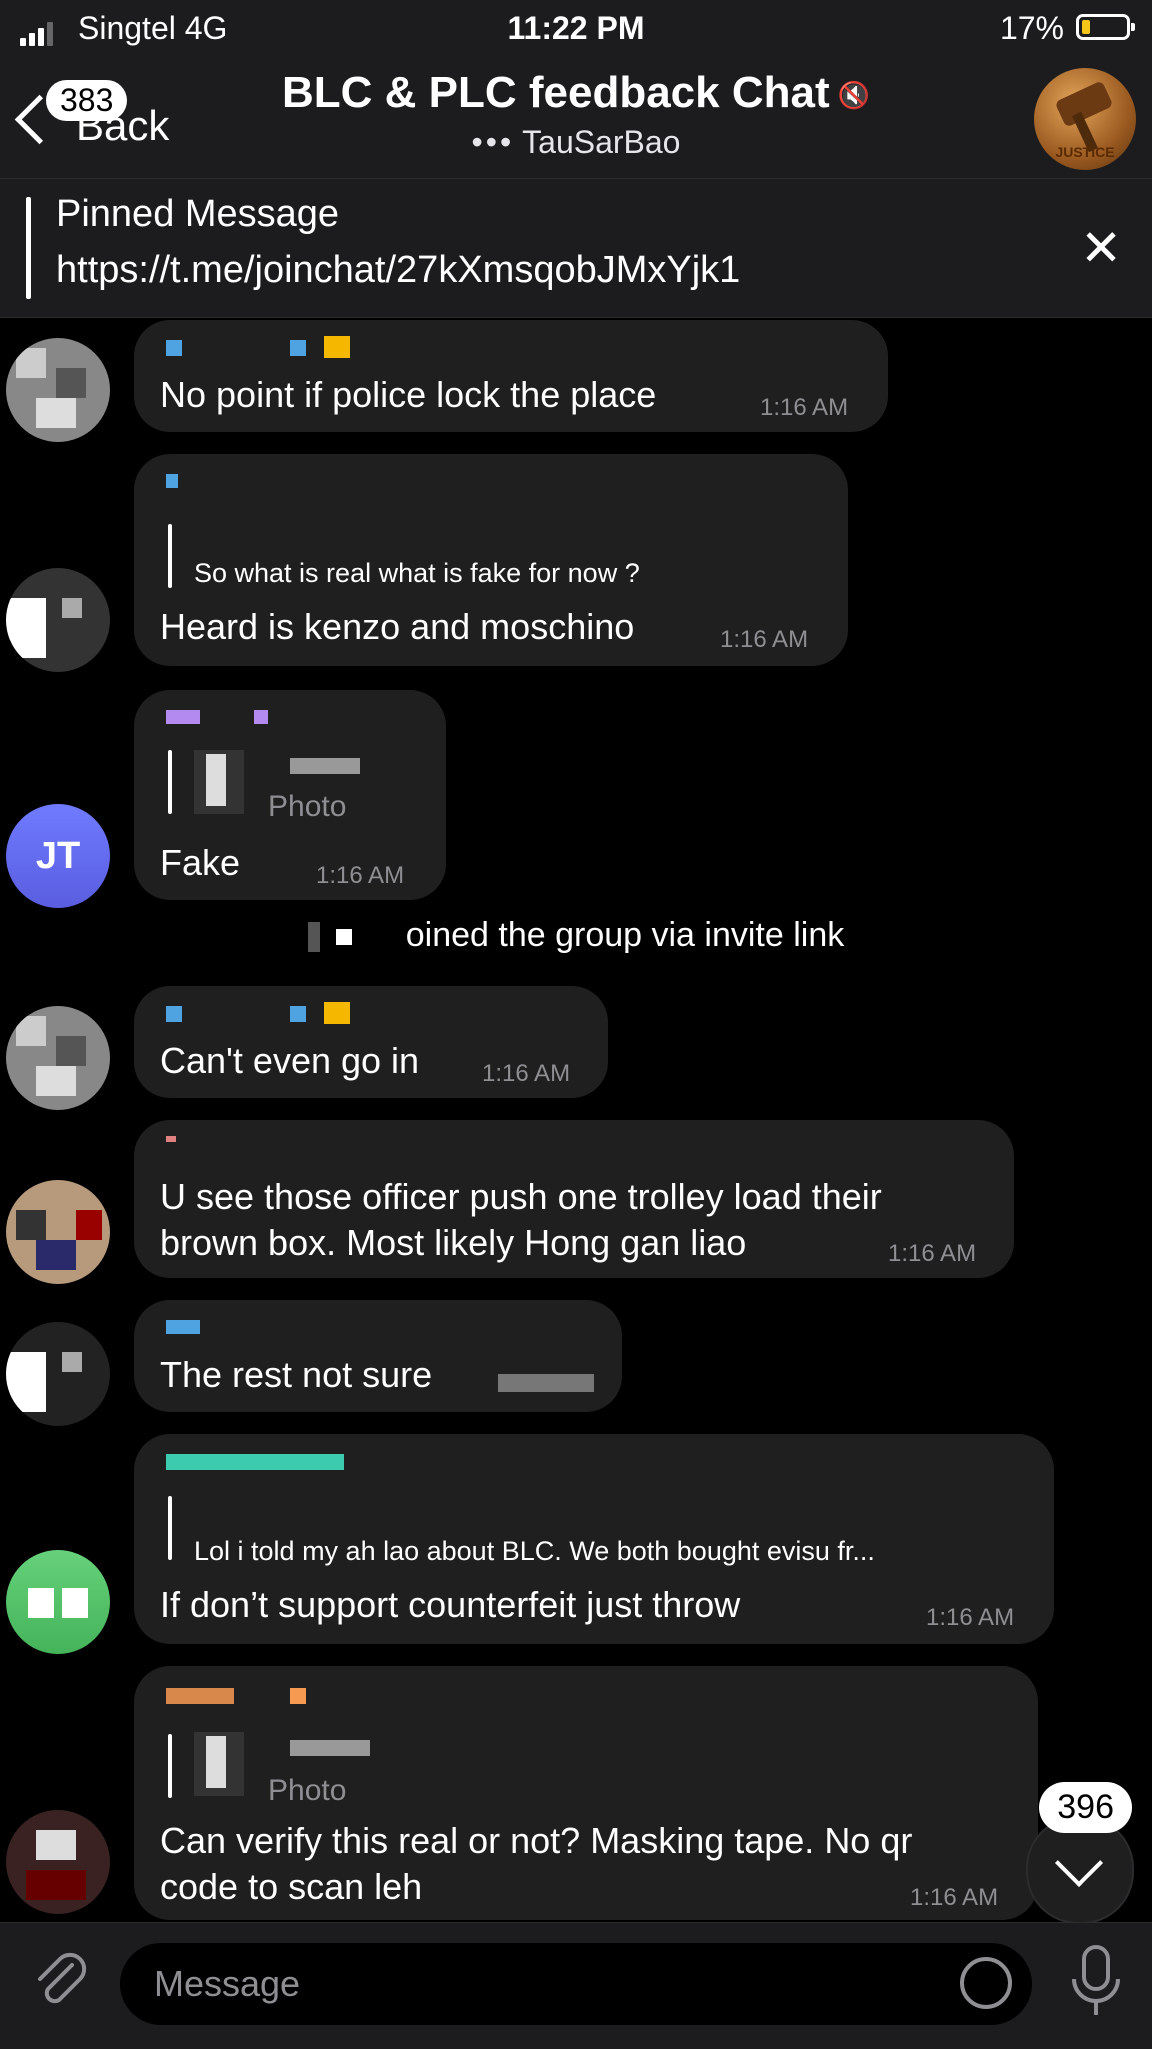 Image resolution: width=1152 pixels, height=2049 pixels. Describe the element at coordinates (1101, 248) in the screenshot. I see `close-icon: ✕` at that location.